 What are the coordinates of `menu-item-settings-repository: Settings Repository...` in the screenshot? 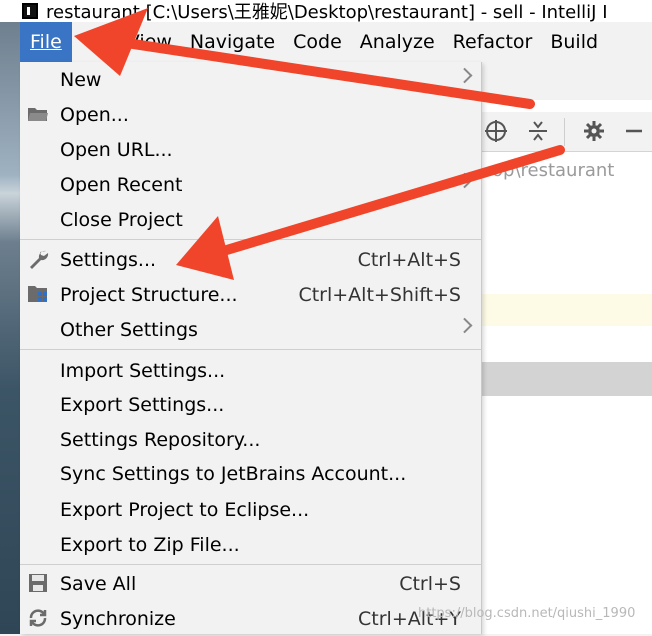 It's located at (250, 439).